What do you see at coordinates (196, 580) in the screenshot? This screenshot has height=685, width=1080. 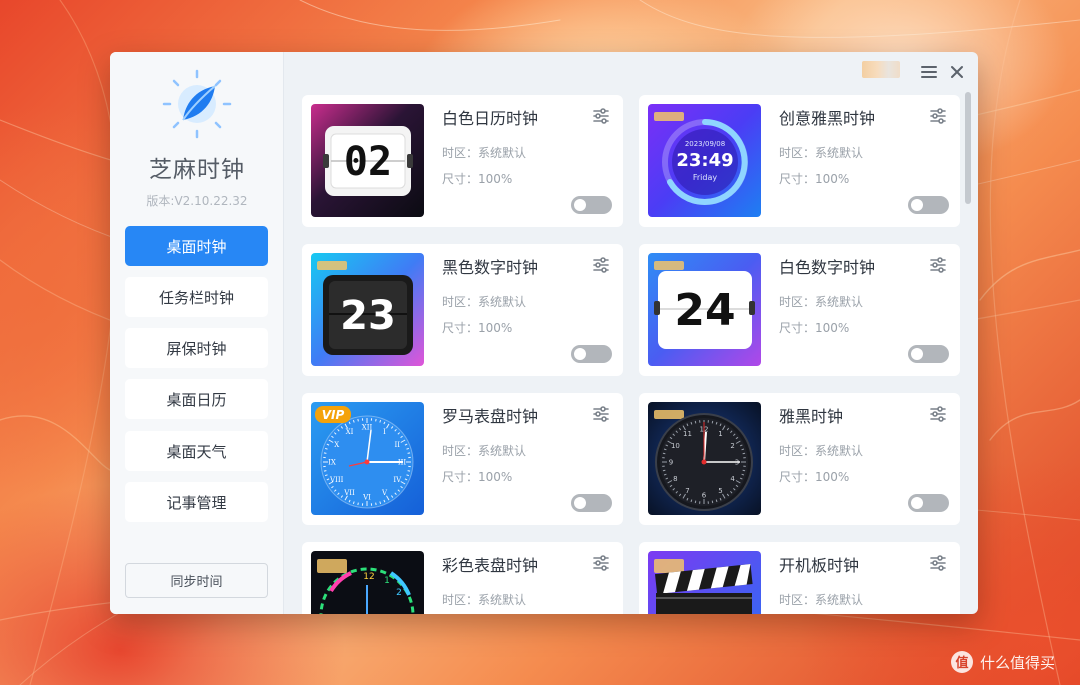 I see `sync-time-button: 同步时间` at bounding box center [196, 580].